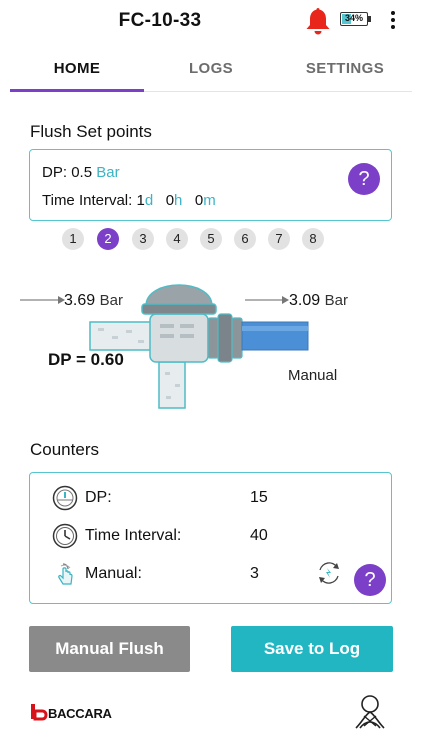 The image size is (422, 750). I want to click on support-logo-icon, so click(370, 712).